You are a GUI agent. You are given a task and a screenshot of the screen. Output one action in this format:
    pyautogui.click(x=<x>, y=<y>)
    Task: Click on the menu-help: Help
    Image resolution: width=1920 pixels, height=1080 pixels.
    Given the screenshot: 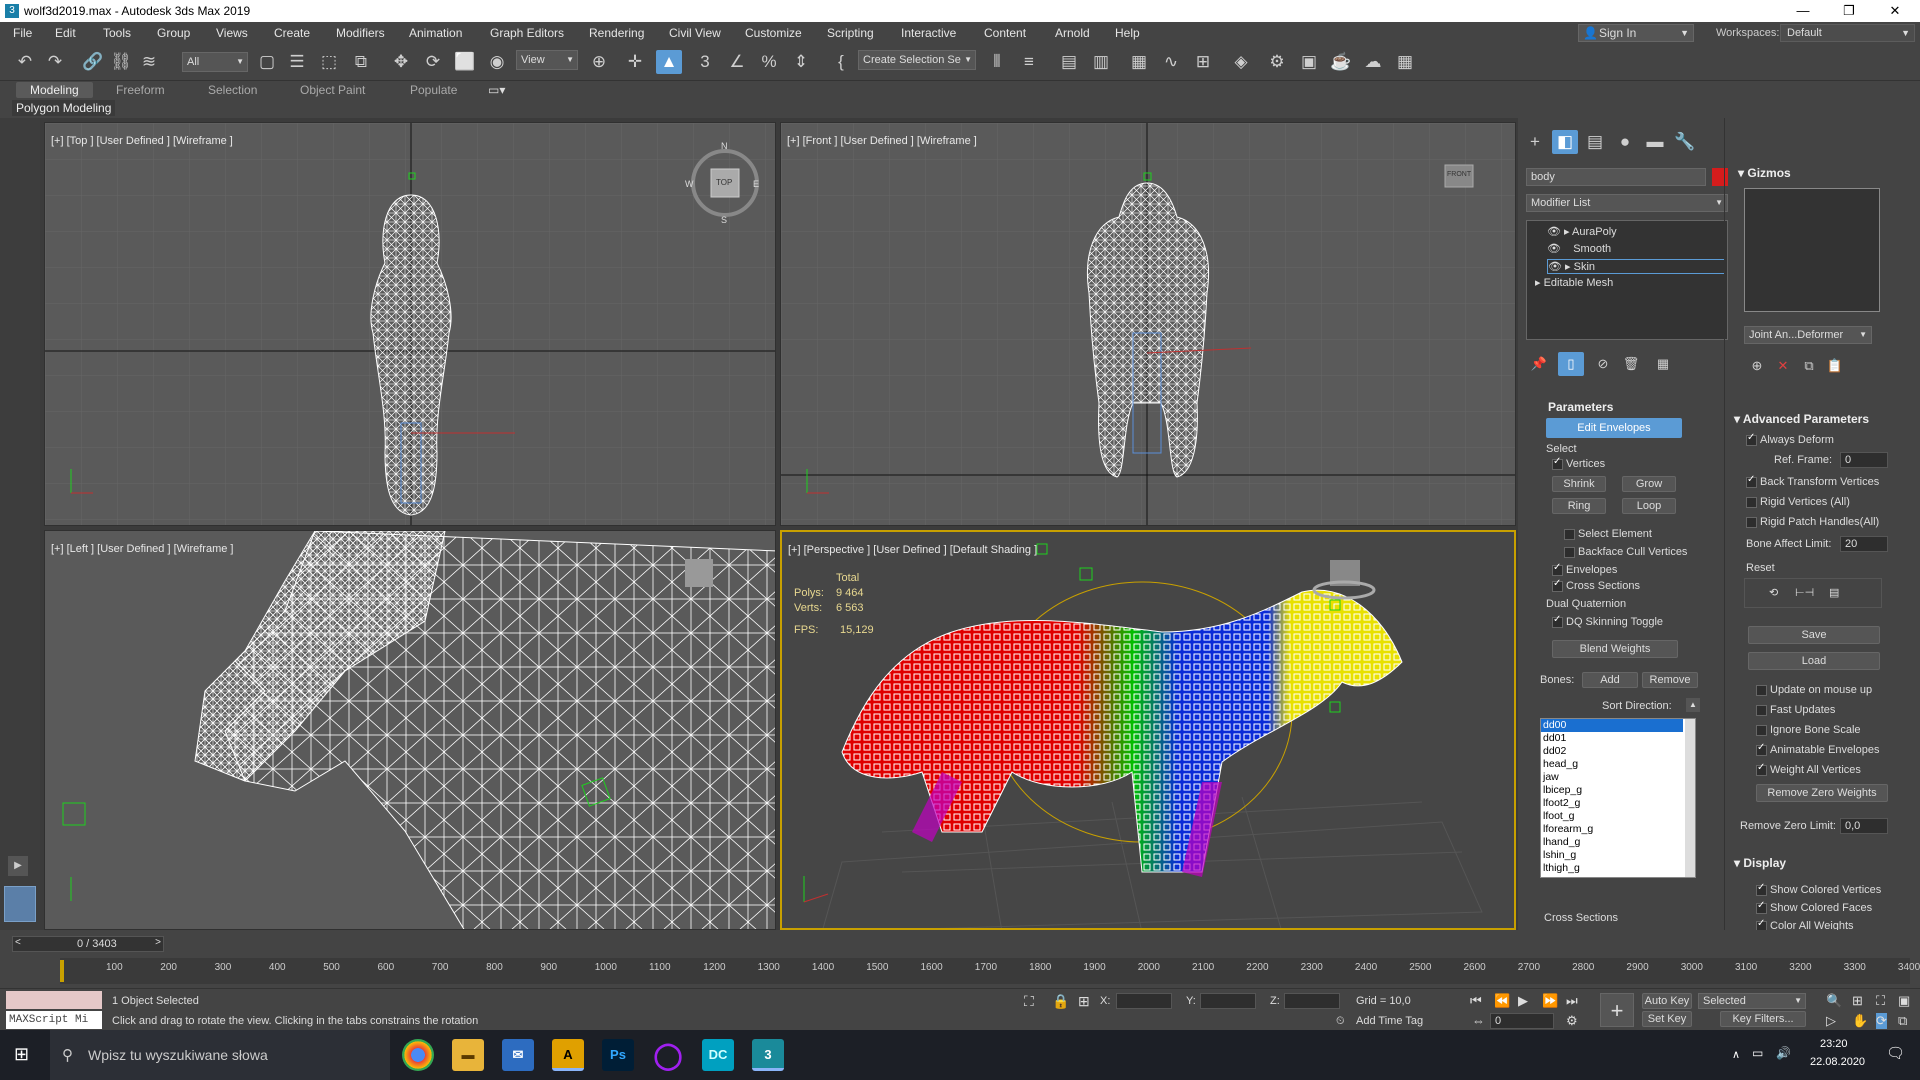 What is the action you would take?
    pyautogui.click(x=1127, y=33)
    